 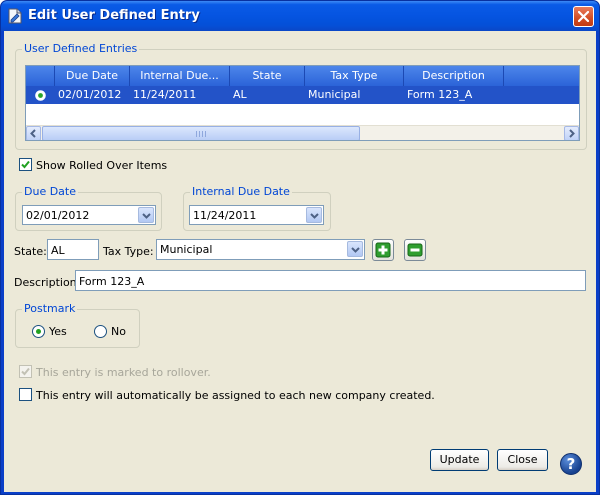 I want to click on close-icon, so click(x=583, y=16).